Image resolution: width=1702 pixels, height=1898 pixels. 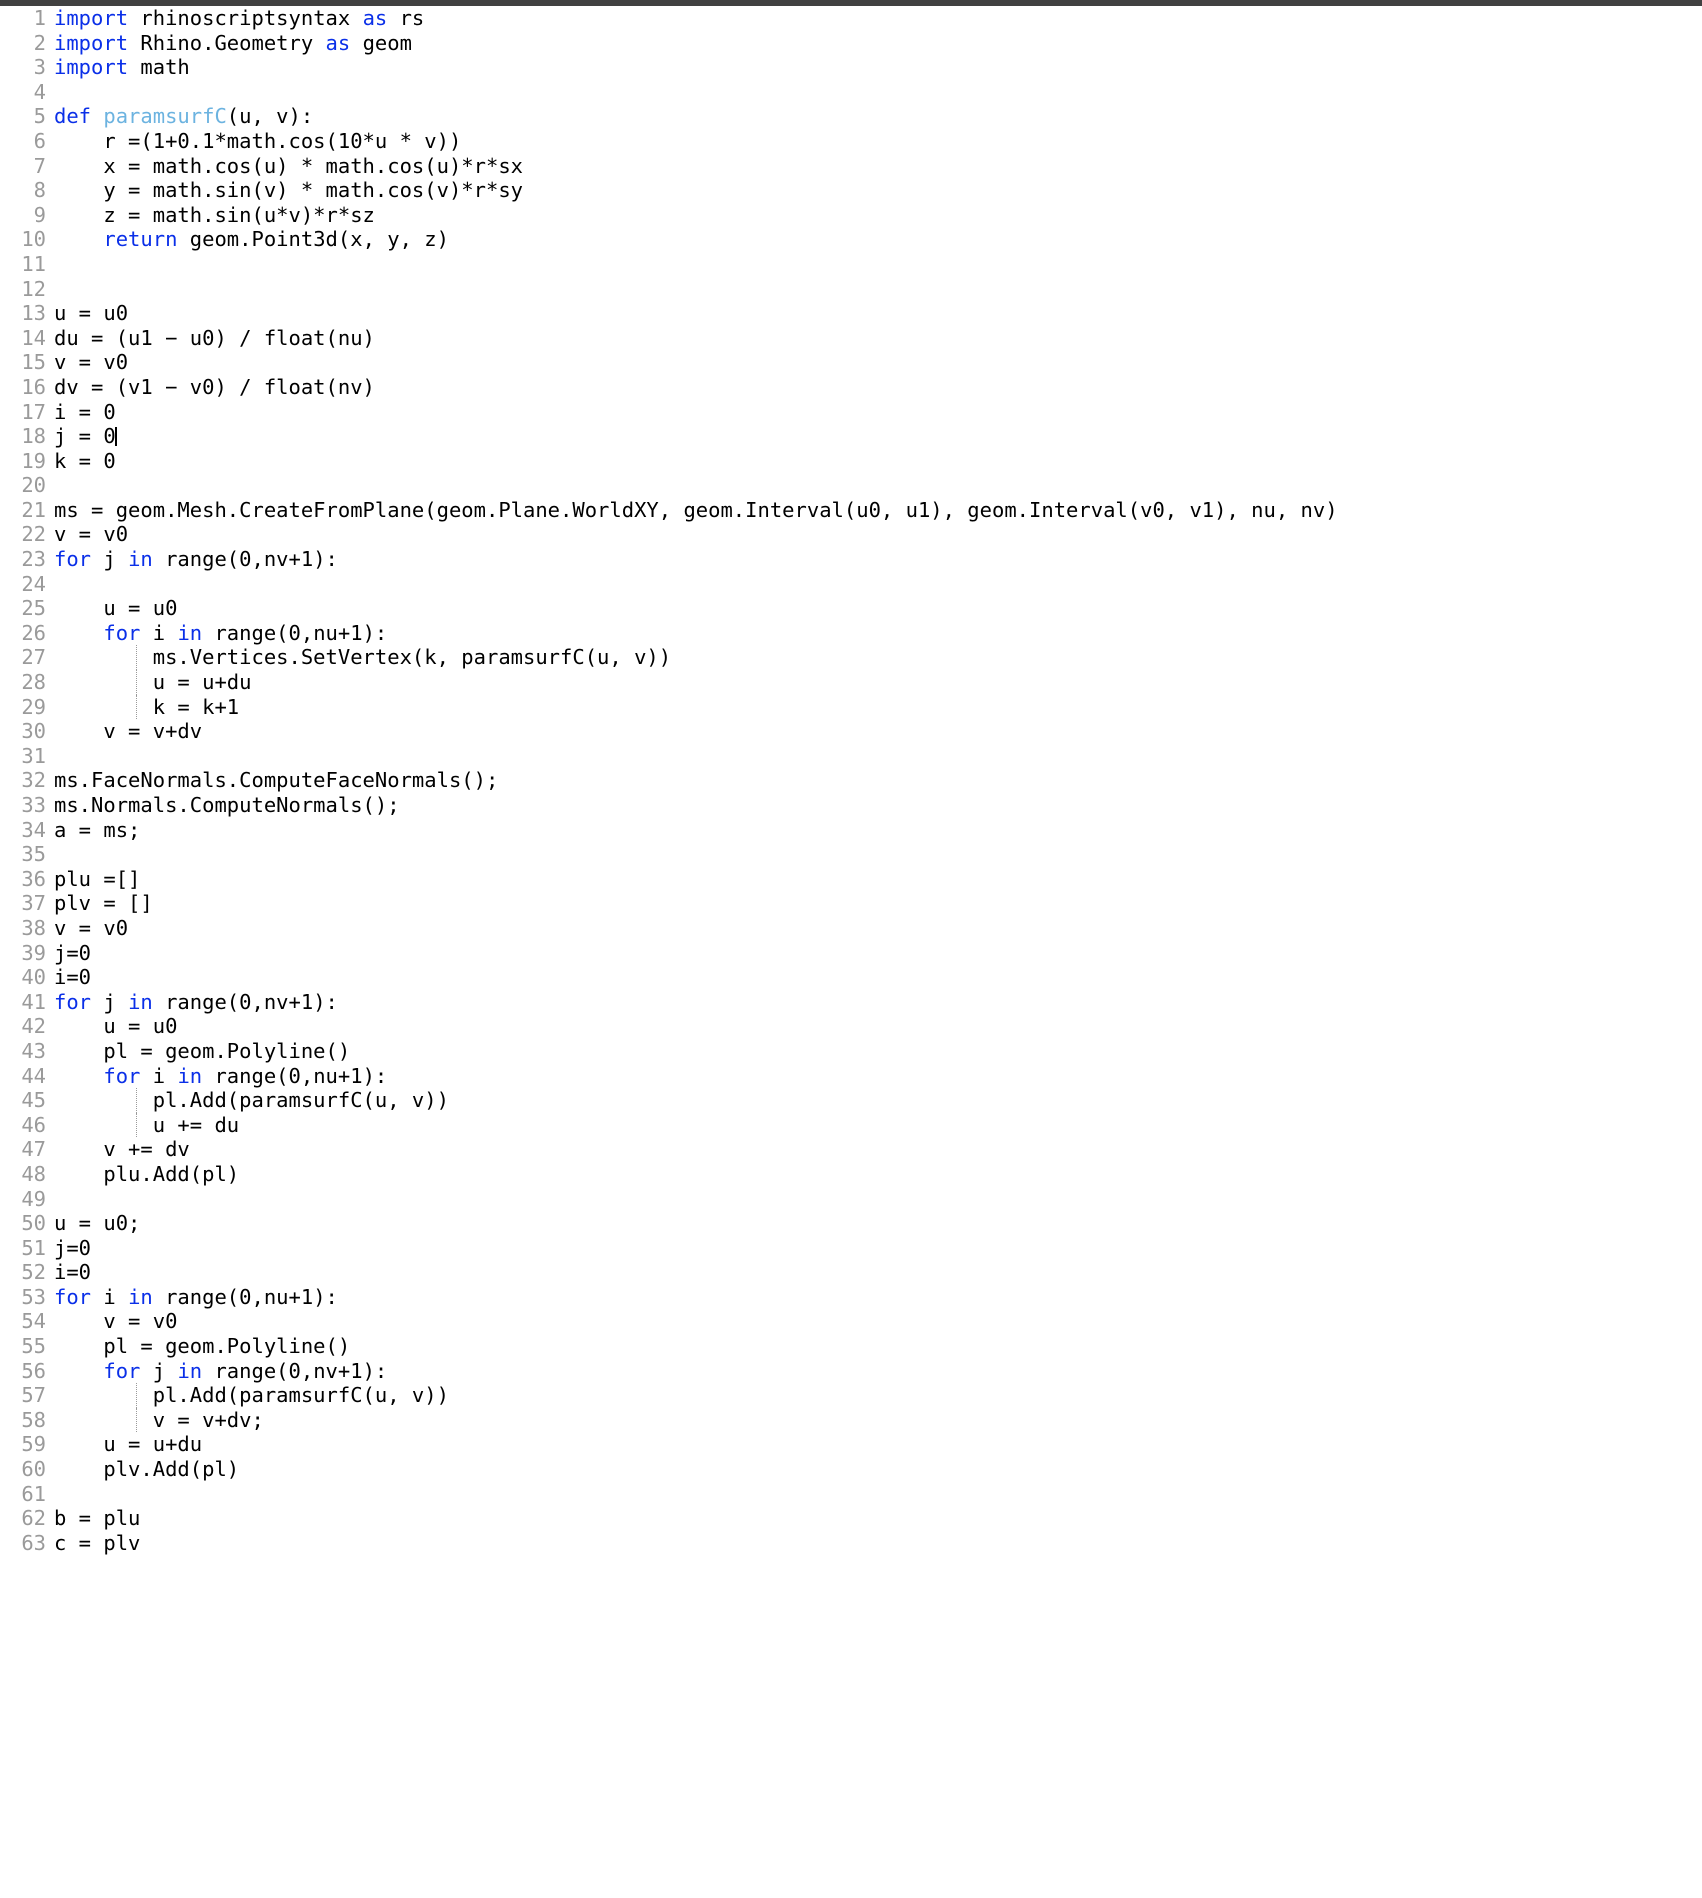 I want to click on line-text: y = math.sin(v) * math.cos(v)*r*sy, so click(x=284, y=190).